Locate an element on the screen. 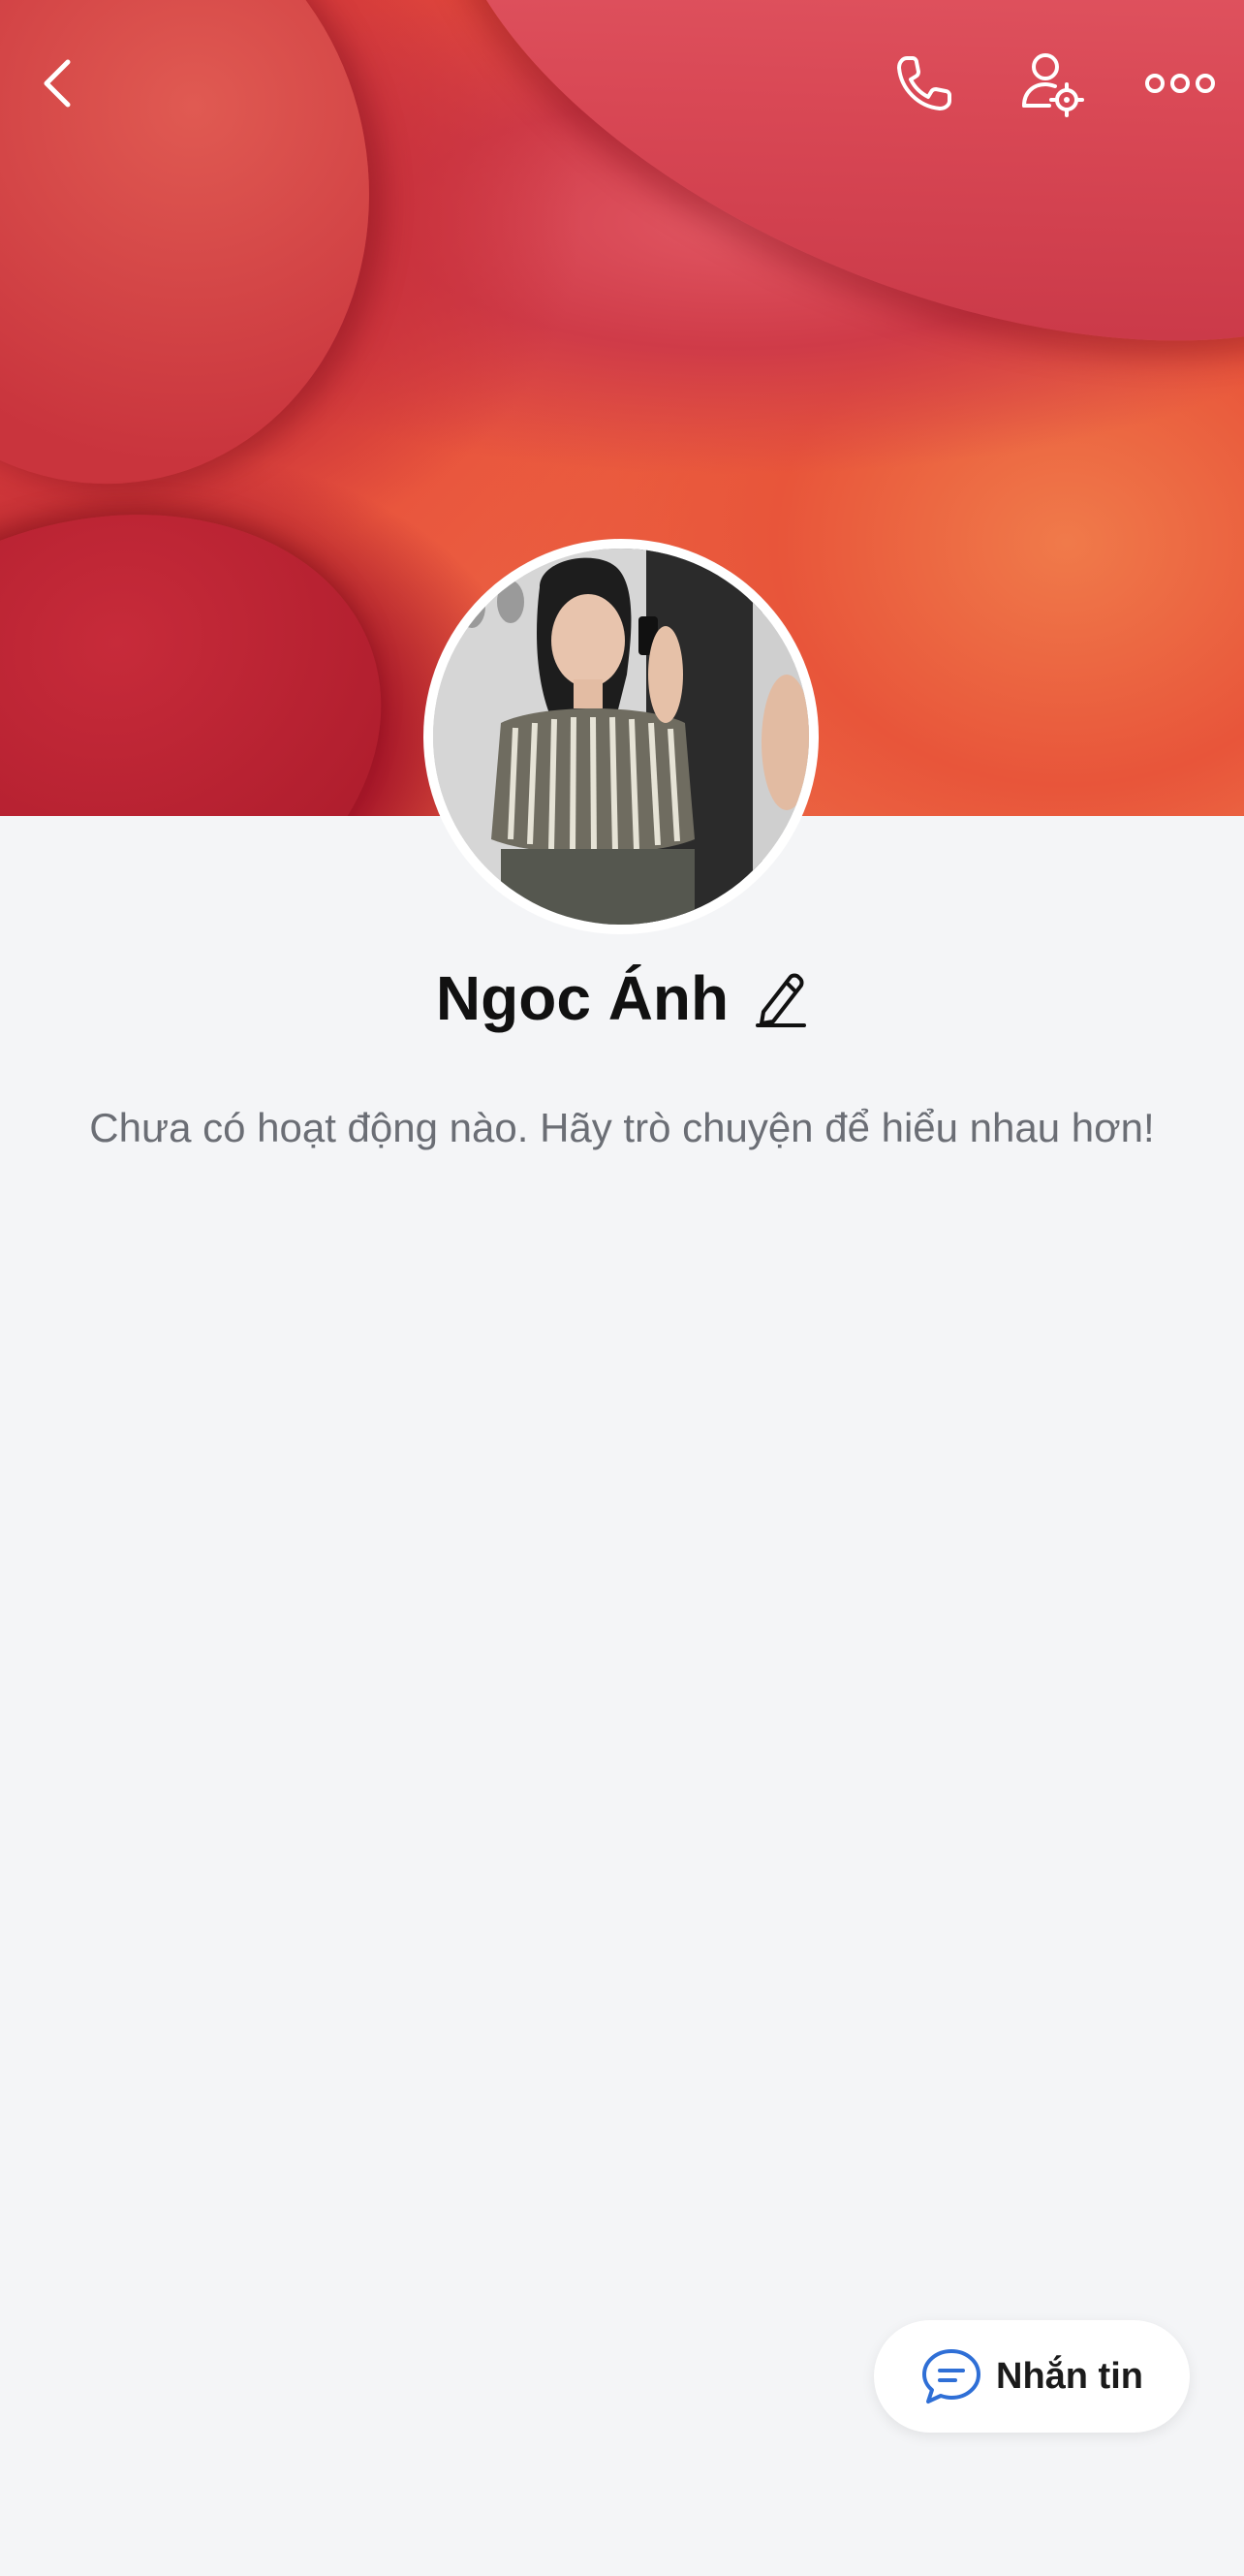  avatar-photo is located at coordinates (621, 737).